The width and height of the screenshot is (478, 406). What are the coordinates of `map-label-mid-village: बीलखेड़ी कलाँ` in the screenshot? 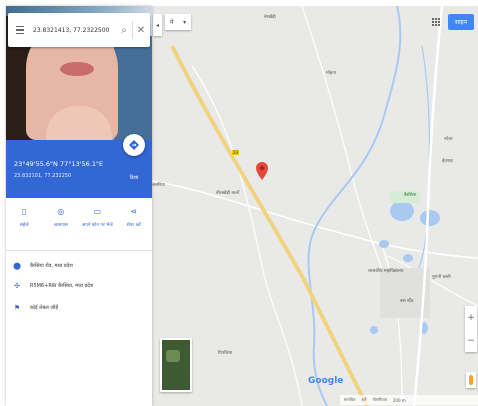 It's located at (228, 193).